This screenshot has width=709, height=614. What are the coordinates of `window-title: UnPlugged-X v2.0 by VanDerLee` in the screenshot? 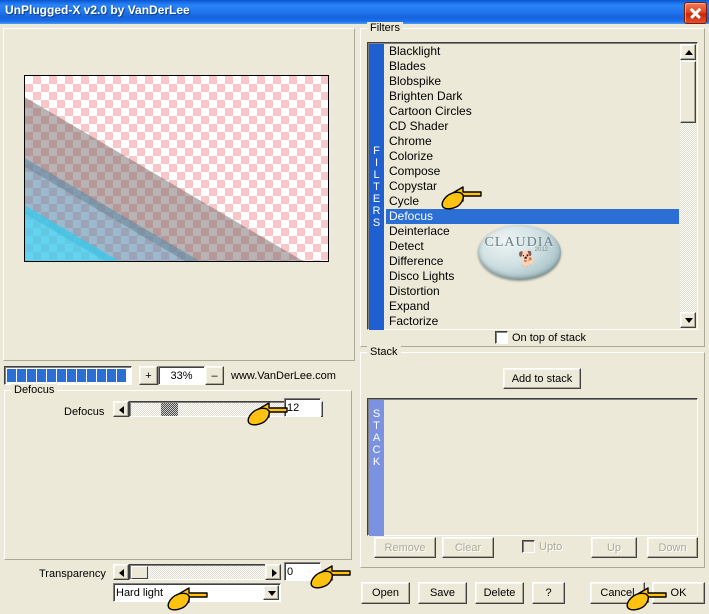 It's located at (97, 10).